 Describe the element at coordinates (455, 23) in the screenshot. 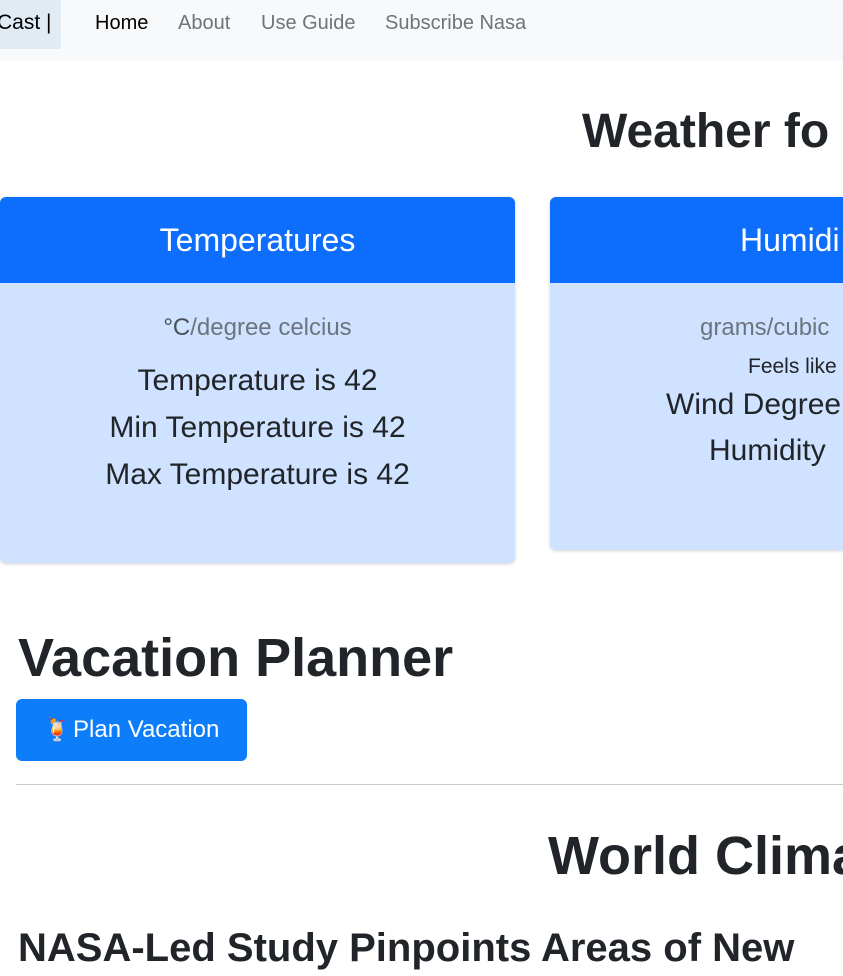

I see `nav-subscribe-nasa-link: Subscribe Nasa` at that location.